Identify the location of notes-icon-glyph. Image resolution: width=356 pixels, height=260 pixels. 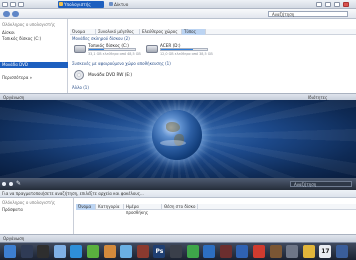
(309, 251).